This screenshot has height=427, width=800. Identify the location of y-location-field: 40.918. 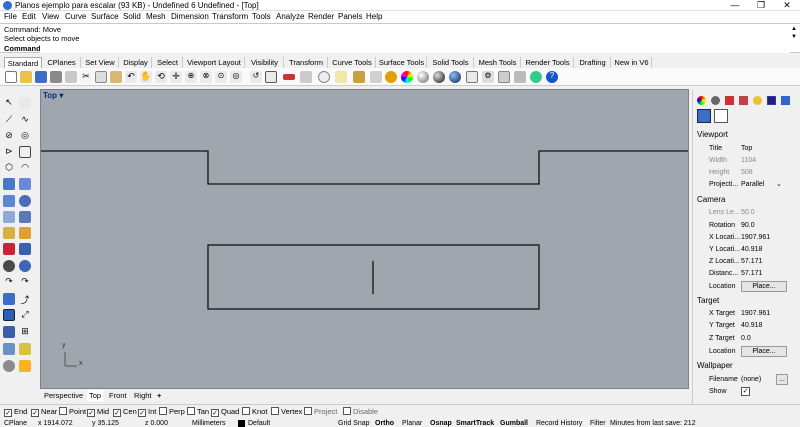
(751, 249).